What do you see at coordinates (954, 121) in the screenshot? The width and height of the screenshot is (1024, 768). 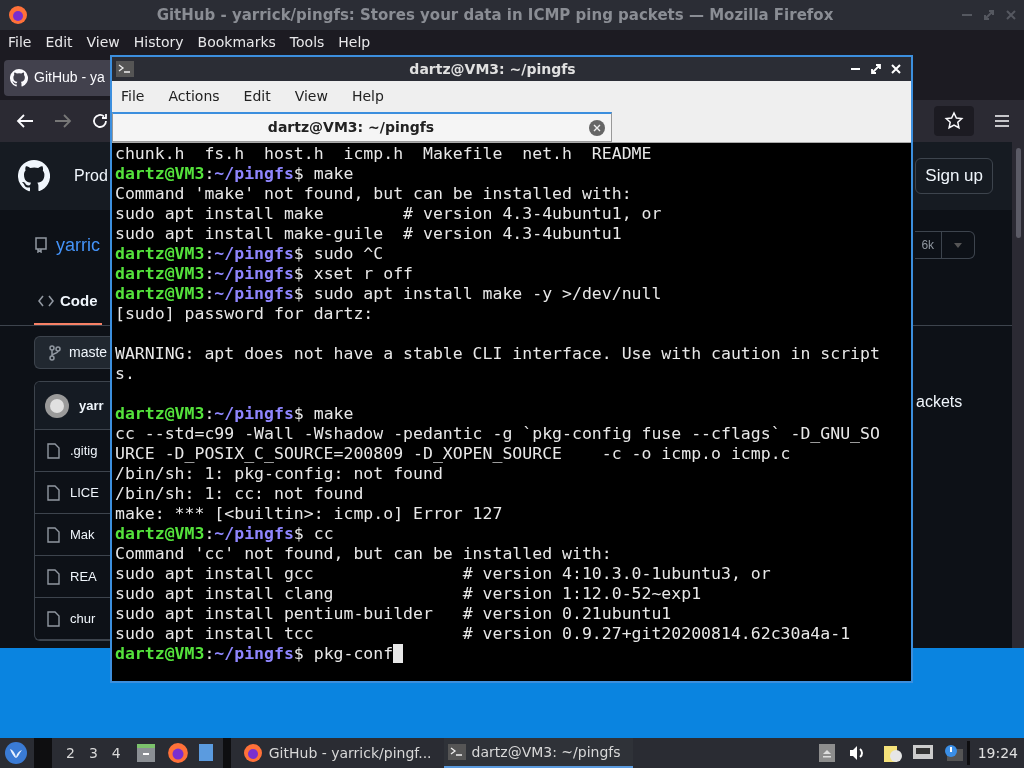 I see `star-icon` at bounding box center [954, 121].